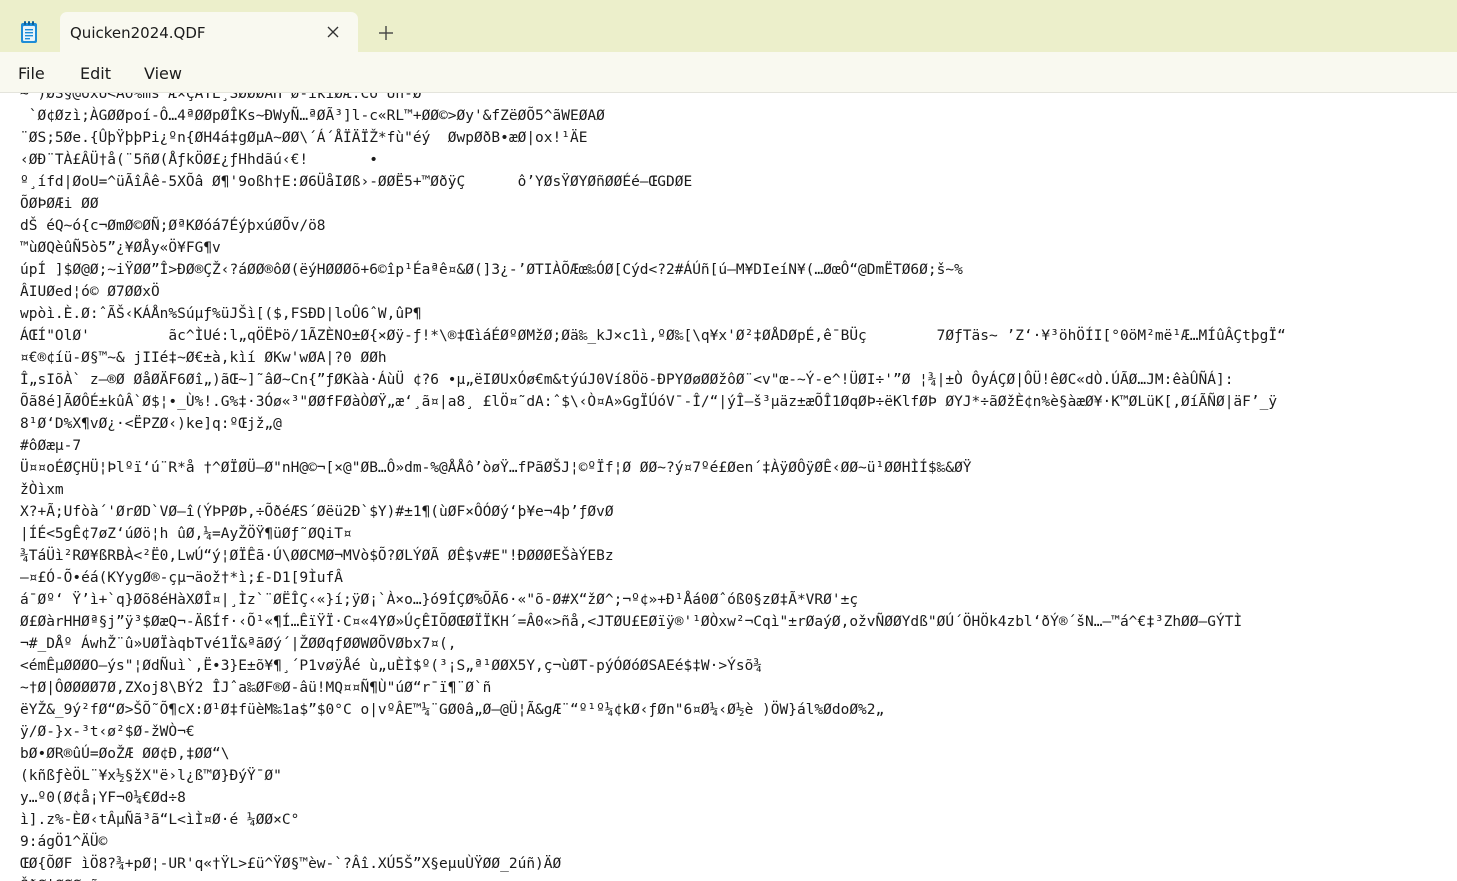 The height and width of the screenshot is (881, 1457). What do you see at coordinates (728, 26) in the screenshot?
I see `title-bar: Quicken2024.QDF` at bounding box center [728, 26].